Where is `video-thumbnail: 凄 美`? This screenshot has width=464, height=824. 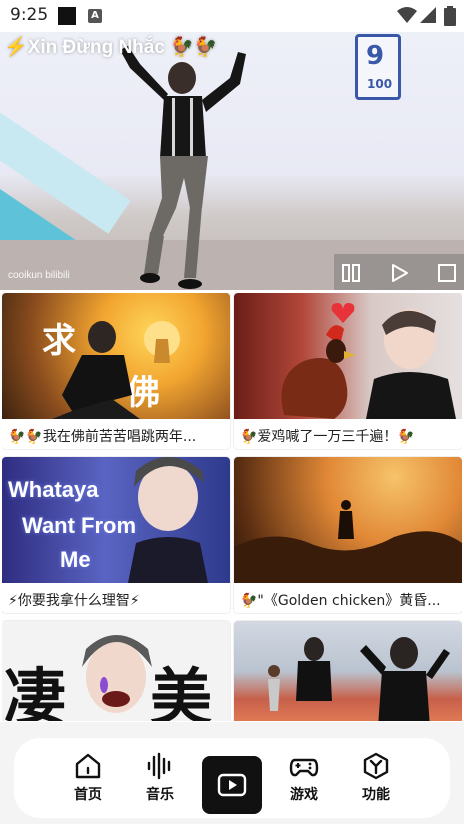 video-thumbnail: 凄 美 is located at coordinates (116, 671).